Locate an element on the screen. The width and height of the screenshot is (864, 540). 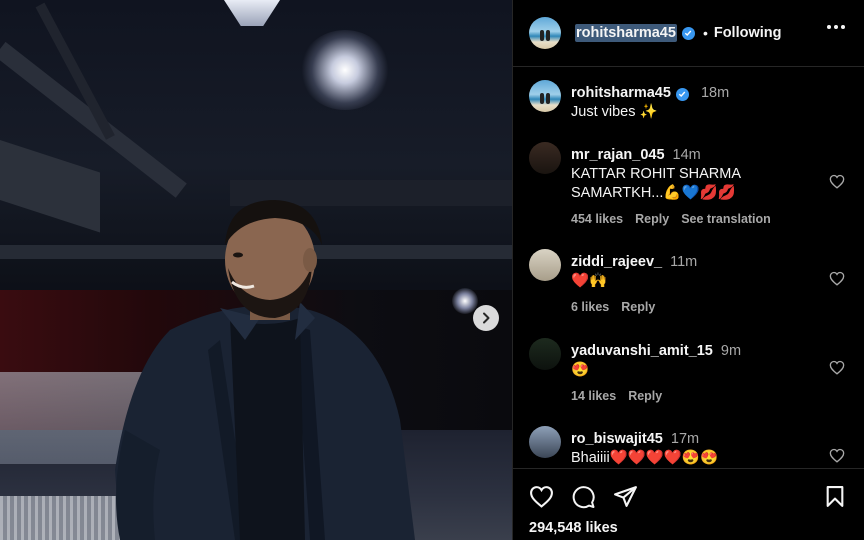
comment-username: ro_biswajit45 is located at coordinates (617, 439).